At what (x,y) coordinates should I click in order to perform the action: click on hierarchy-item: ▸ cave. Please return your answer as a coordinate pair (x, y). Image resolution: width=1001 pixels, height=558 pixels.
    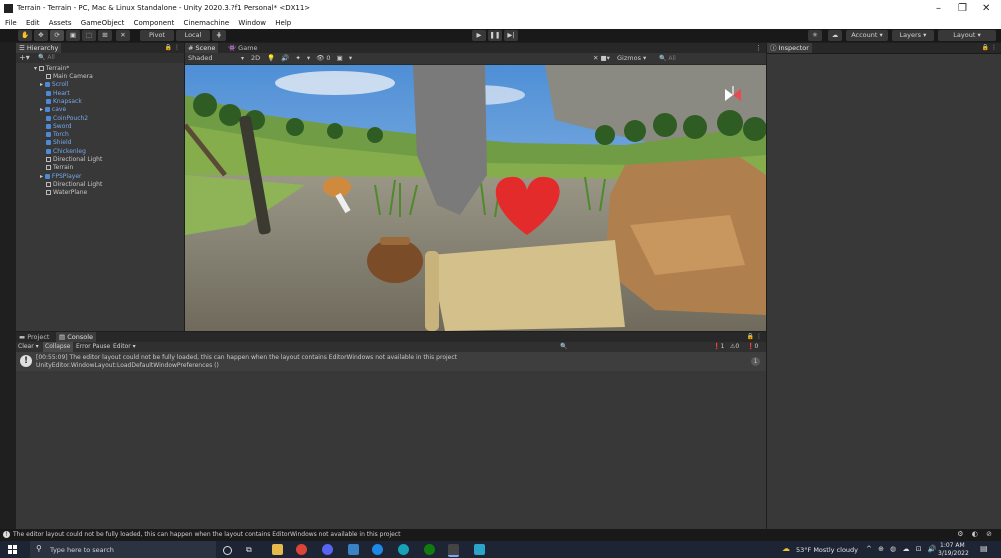
    Looking at the image, I should click on (53, 110).